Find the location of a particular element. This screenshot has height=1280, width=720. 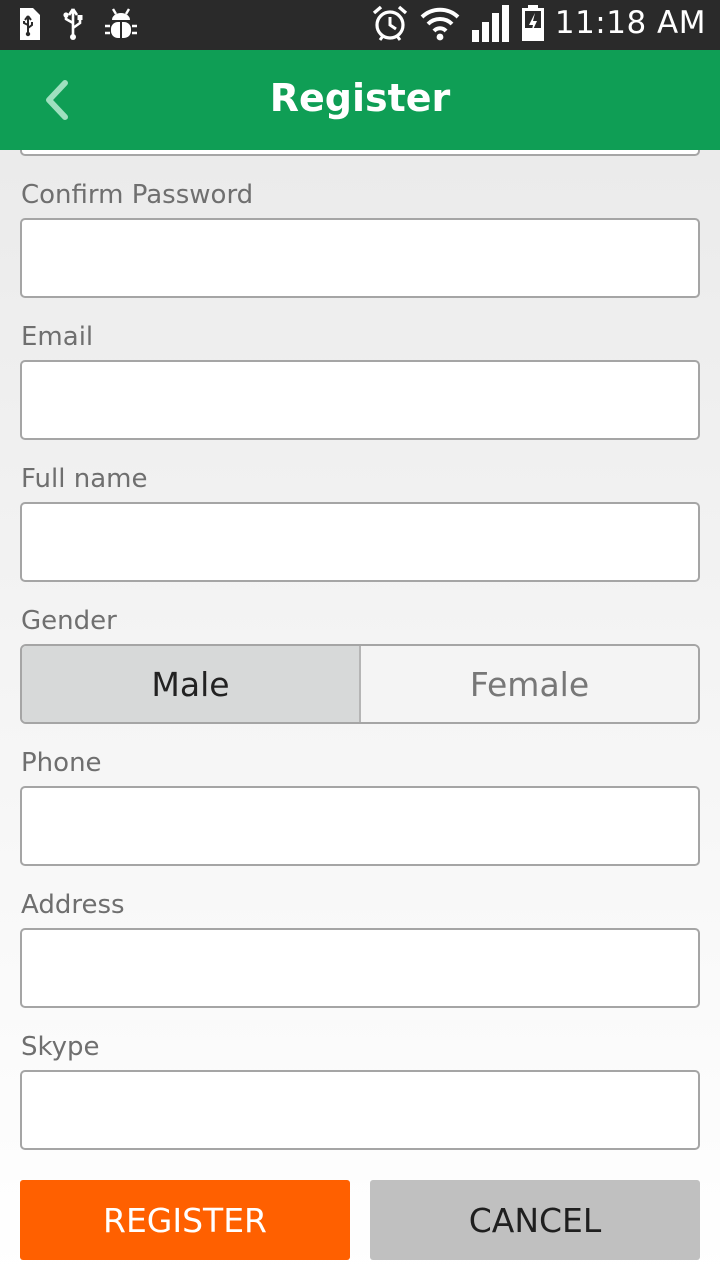

status-bar-system: 11:18 AM is located at coordinates (538, 23).